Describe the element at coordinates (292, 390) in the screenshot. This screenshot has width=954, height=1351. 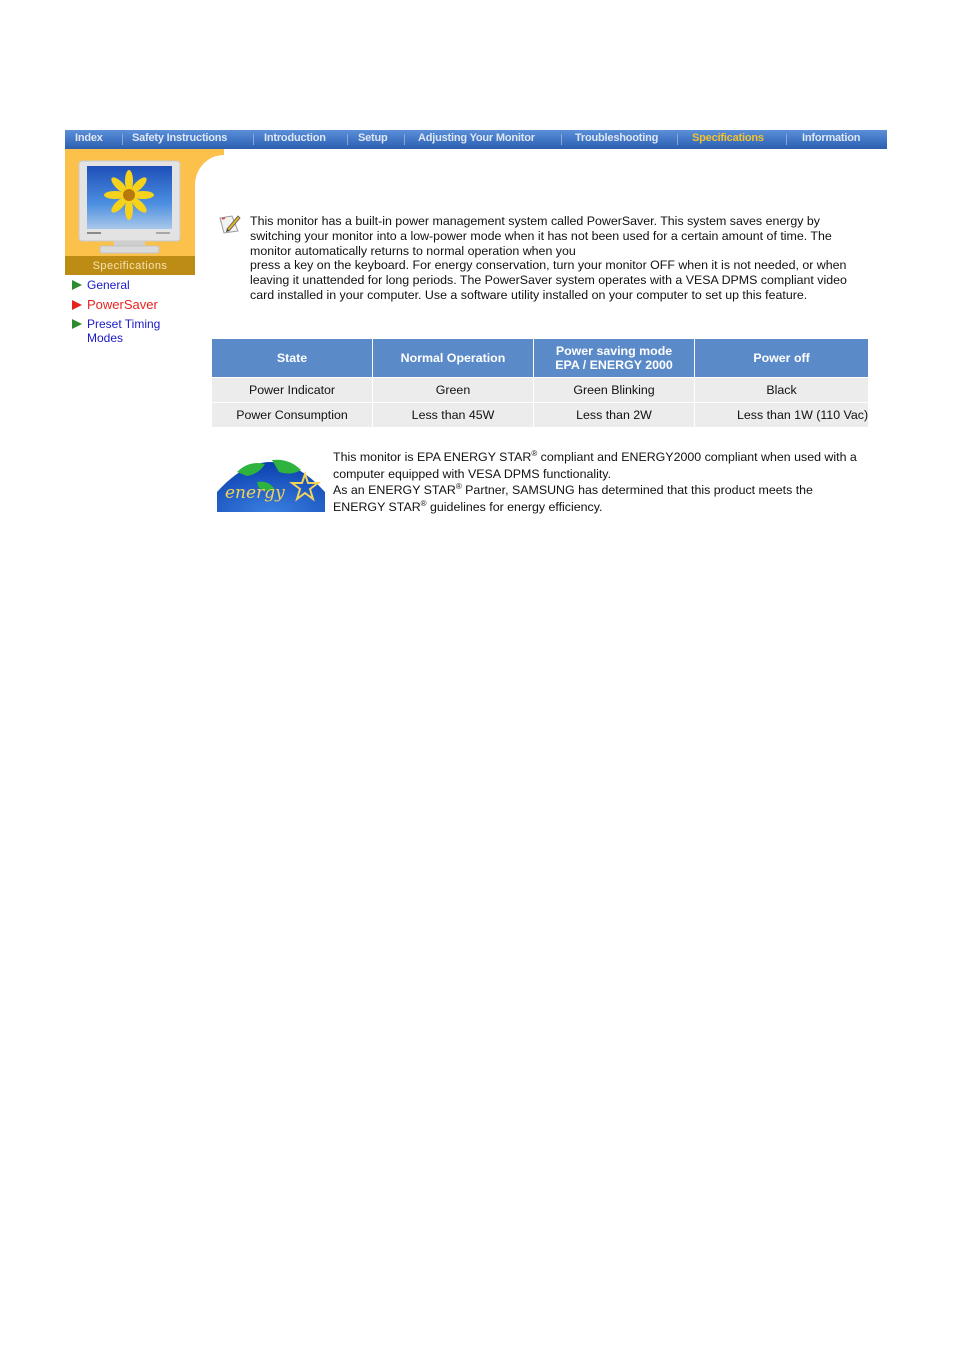
I see `cell-state: Power Indicator` at that location.